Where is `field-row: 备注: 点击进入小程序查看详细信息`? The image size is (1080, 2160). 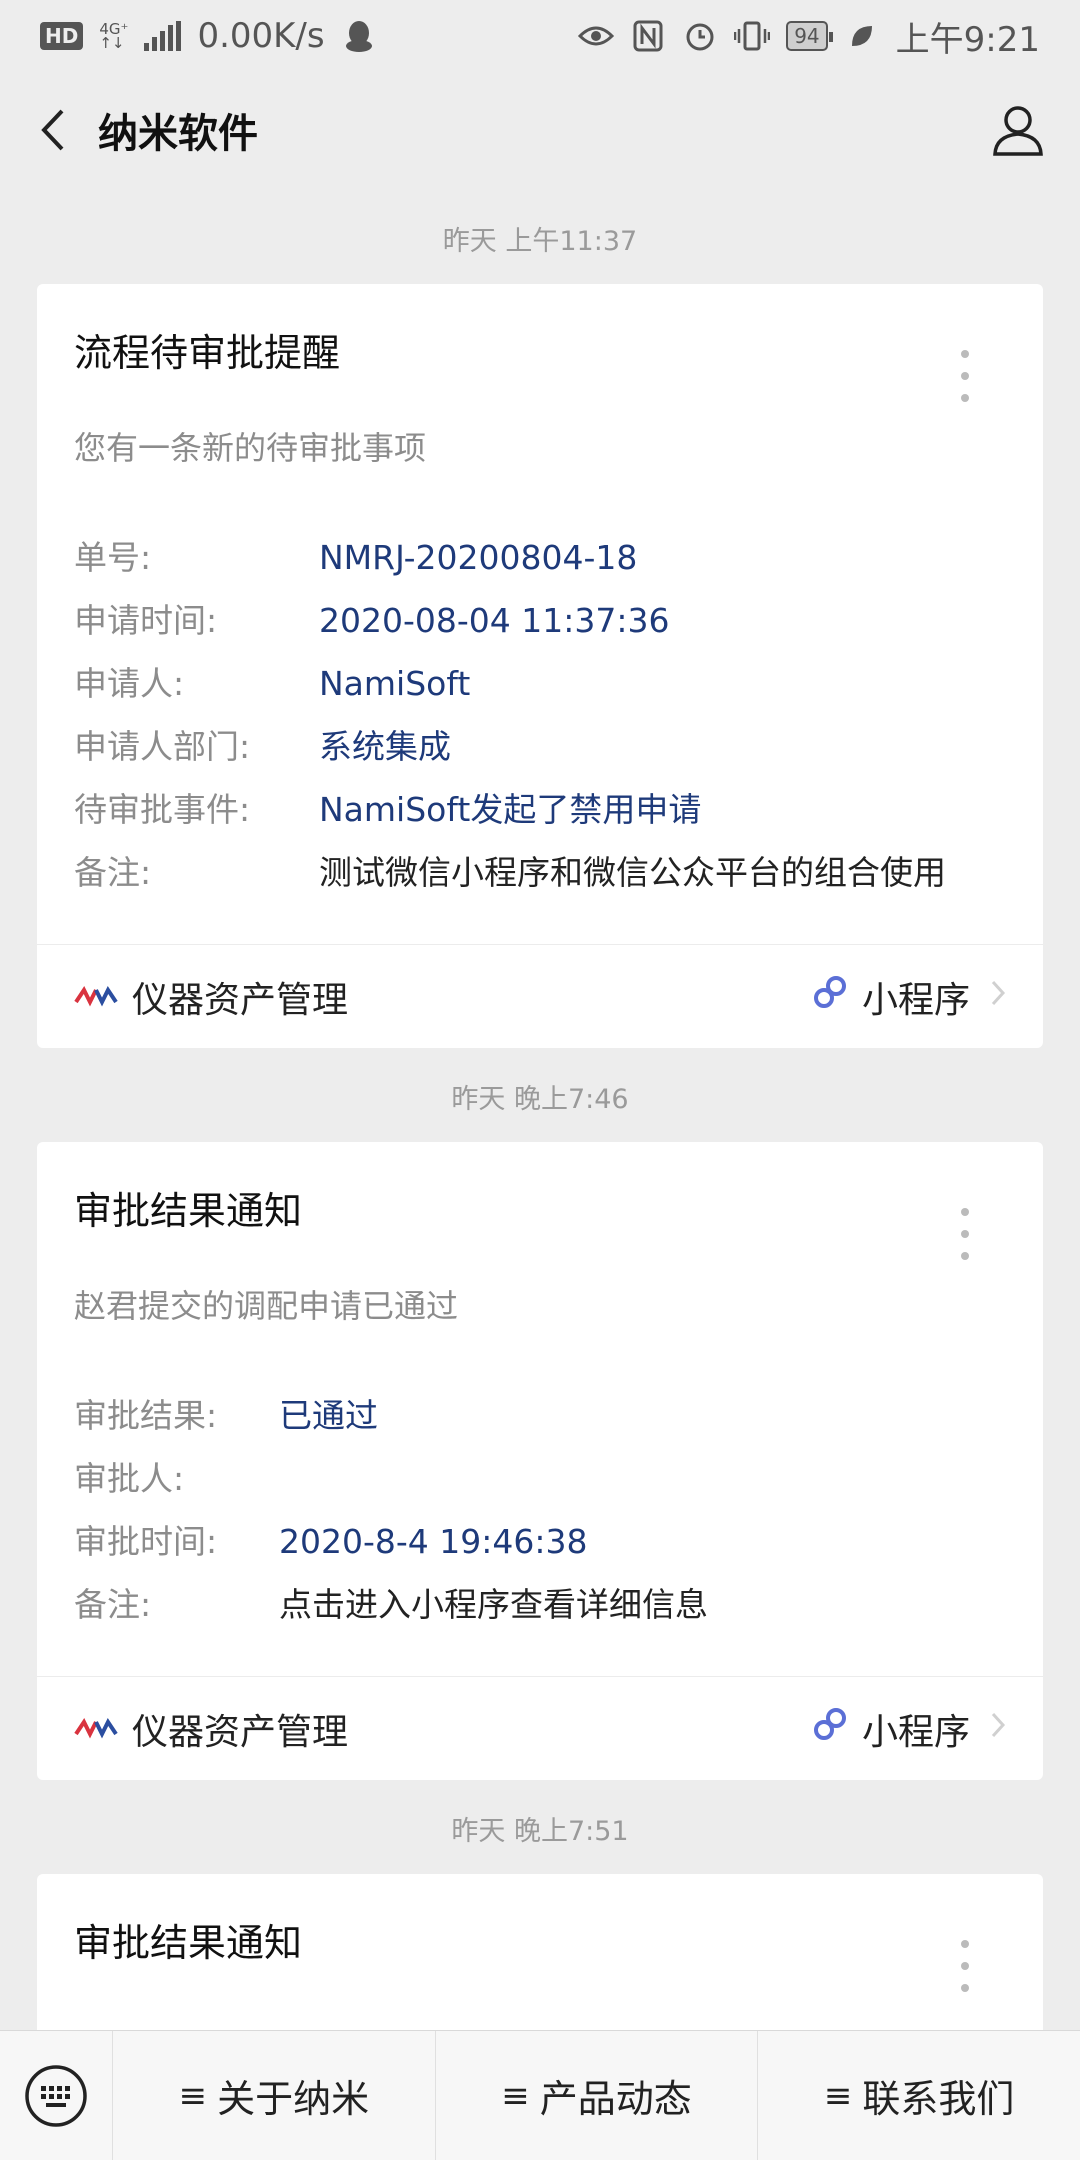
field-row: 备注: 点击进入小程序查看详细信息 is located at coordinates (540, 1604).